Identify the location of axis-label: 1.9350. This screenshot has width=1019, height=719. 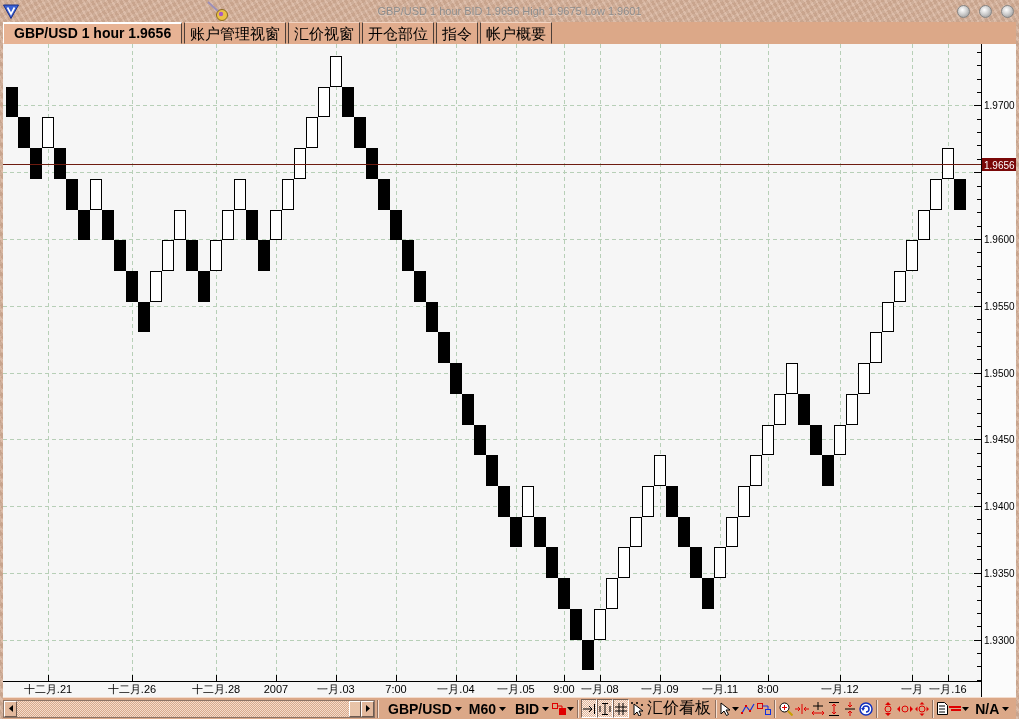
(999, 573).